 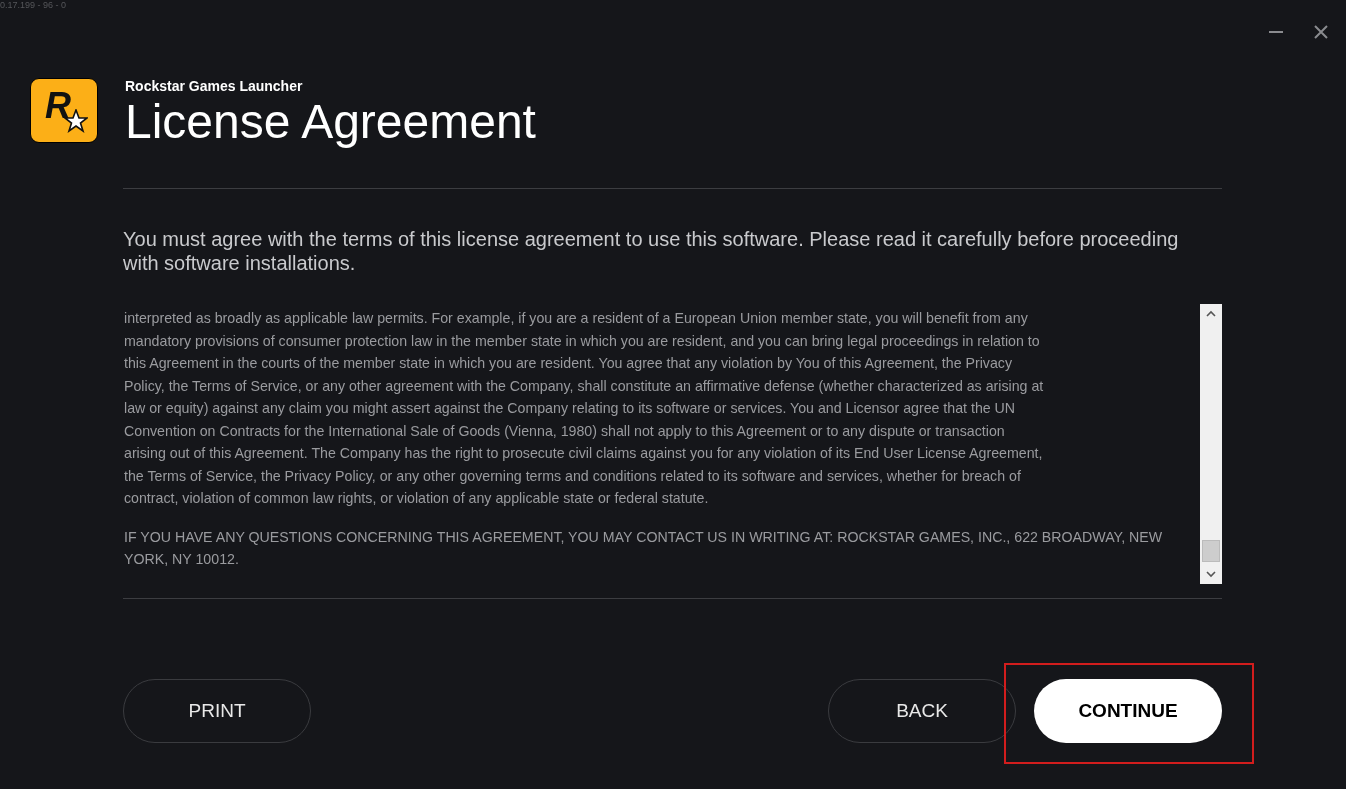 What do you see at coordinates (1211, 551) in the screenshot?
I see `scroll-thumb` at bounding box center [1211, 551].